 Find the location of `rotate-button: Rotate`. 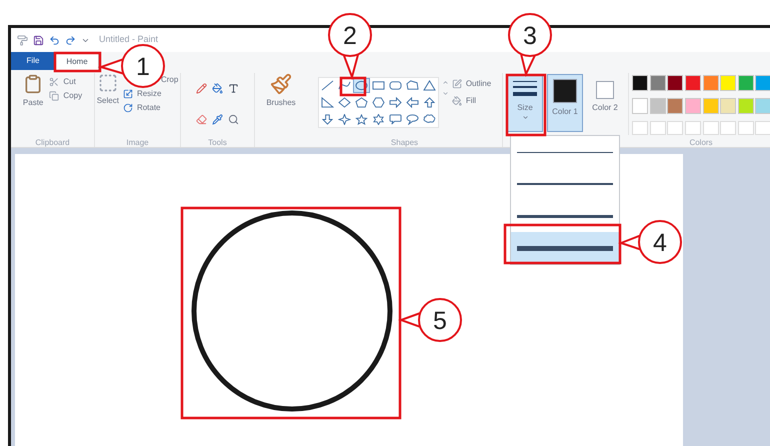

rotate-button: Rotate is located at coordinates (150, 108).